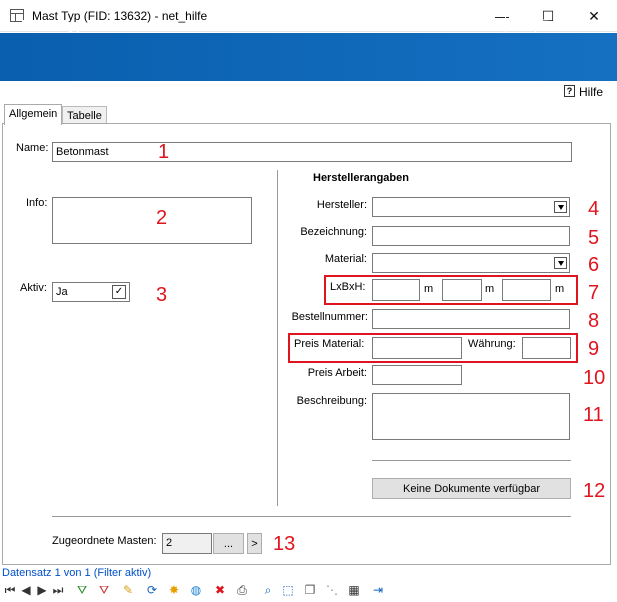  What do you see at coordinates (196, 590) in the screenshot?
I see `globe-icon: ◍` at bounding box center [196, 590].